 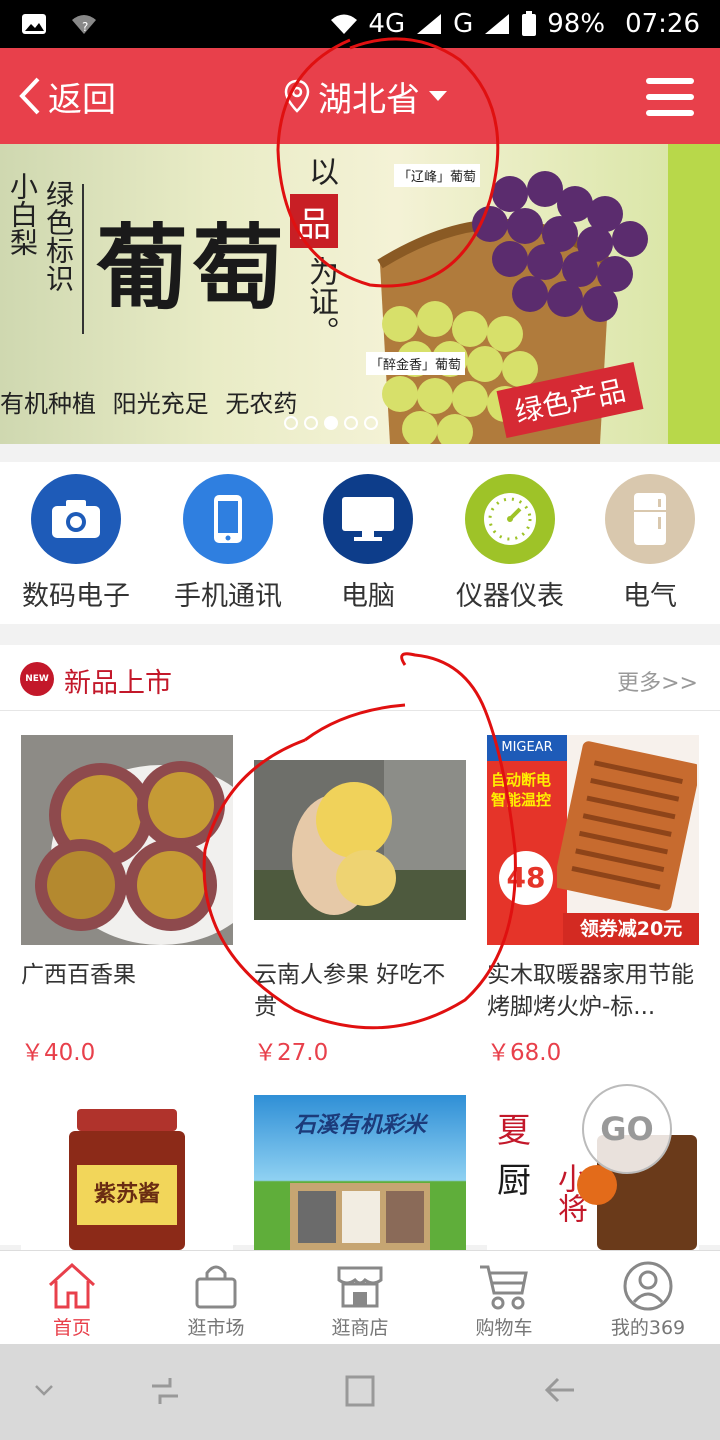 What do you see at coordinates (360, 840) in the screenshot?
I see `product-image-pepino` at bounding box center [360, 840].